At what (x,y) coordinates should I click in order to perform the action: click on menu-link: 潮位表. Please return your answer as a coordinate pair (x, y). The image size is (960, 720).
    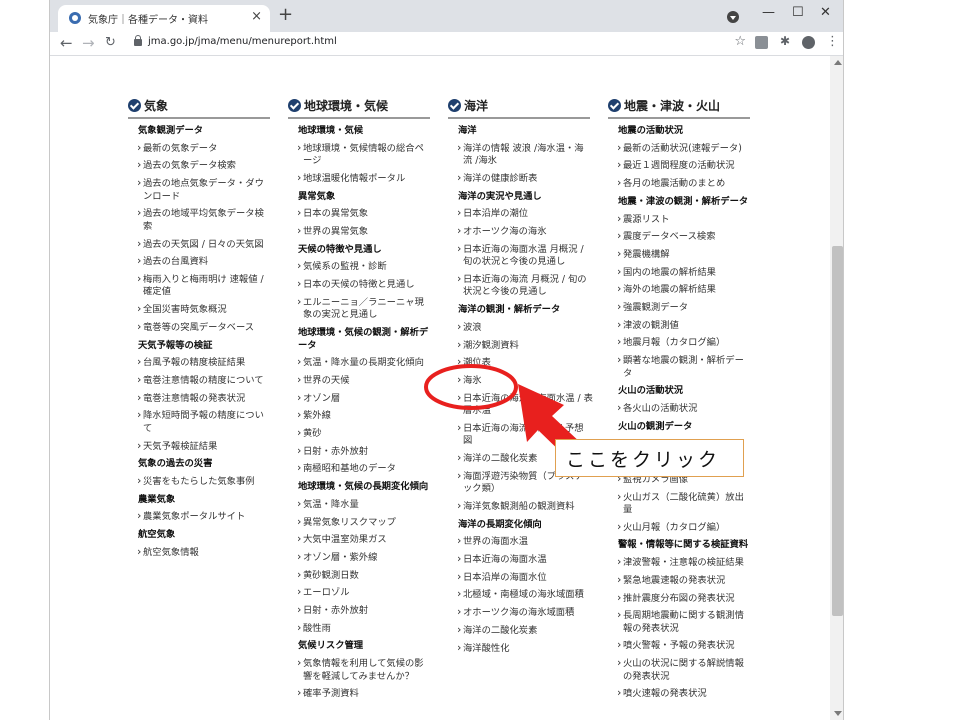
    Looking at the image, I should click on (474, 363).